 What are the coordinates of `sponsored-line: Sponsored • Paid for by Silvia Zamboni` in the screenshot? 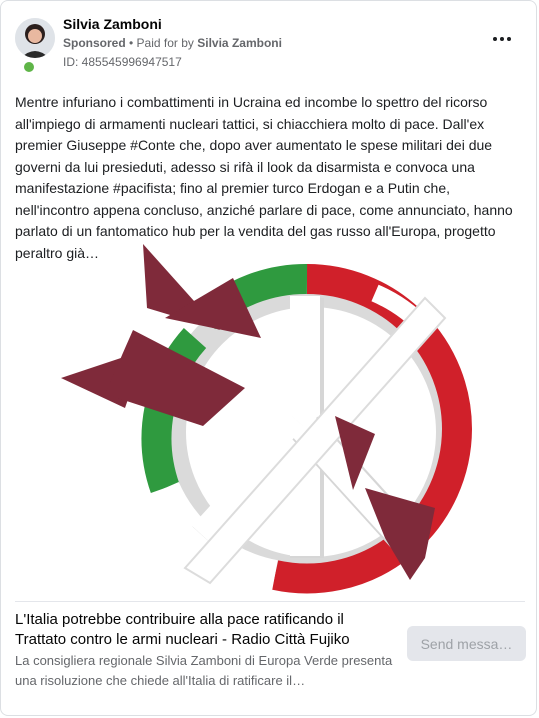 It's located at (172, 43).